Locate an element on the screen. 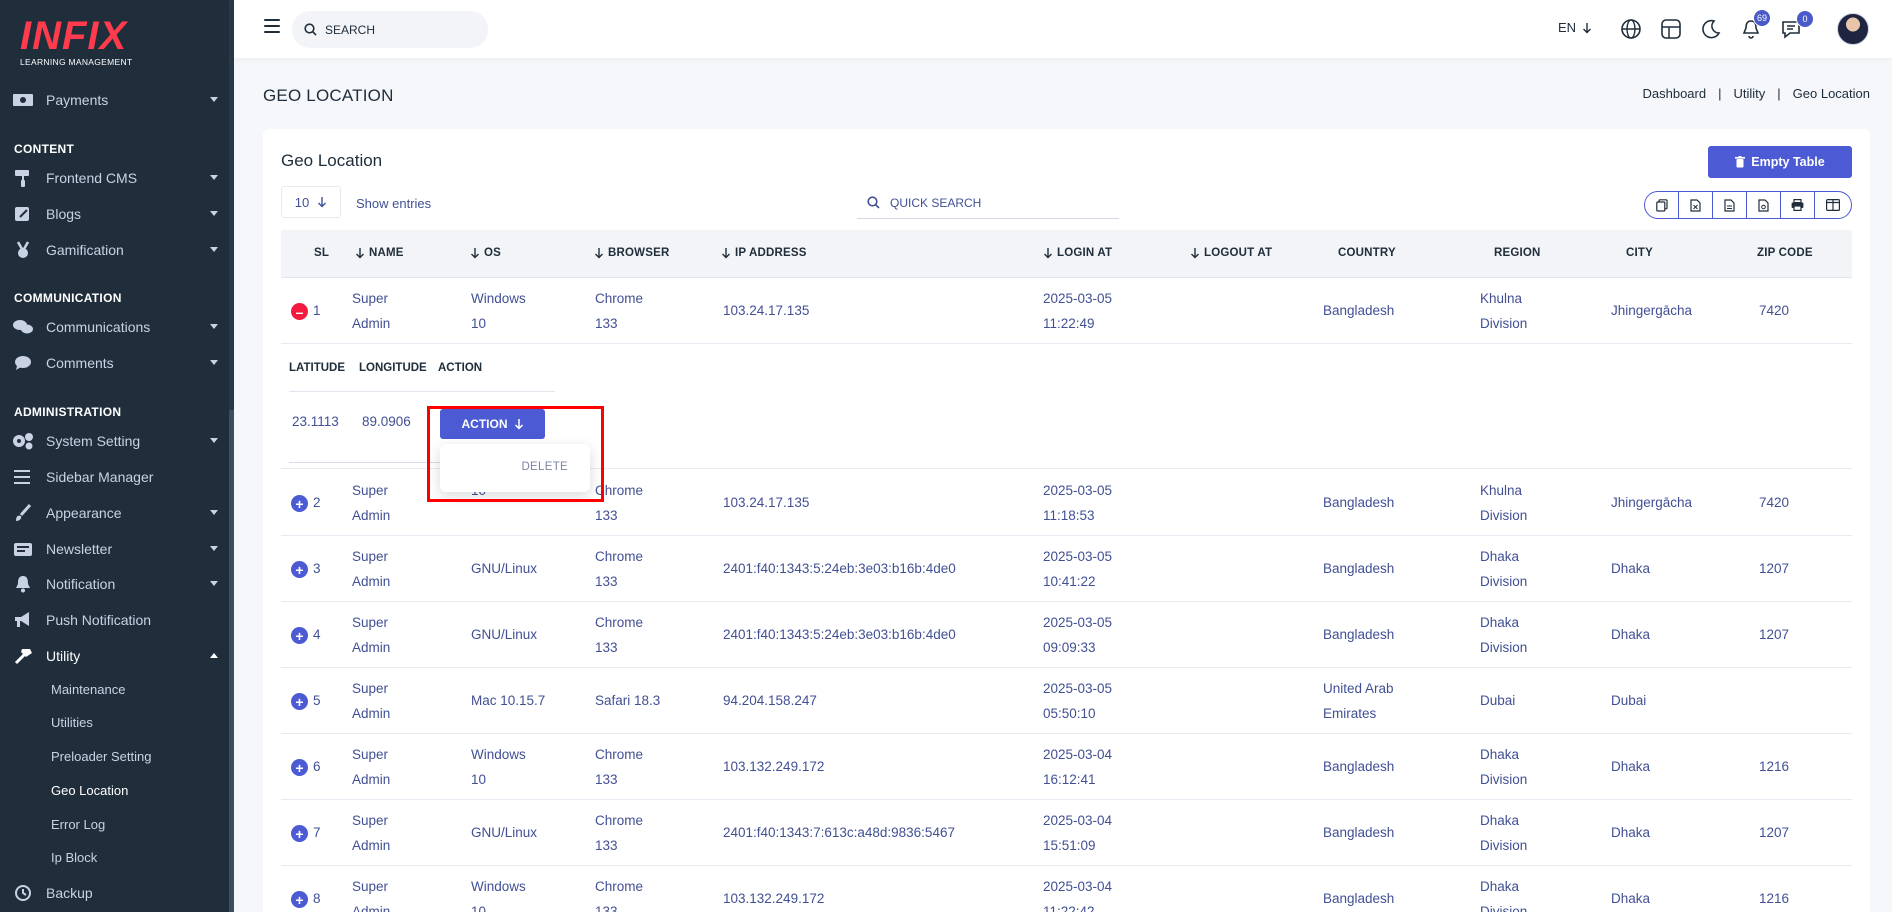  breadcrumb-geo-location: Geo Location is located at coordinates (1831, 93).